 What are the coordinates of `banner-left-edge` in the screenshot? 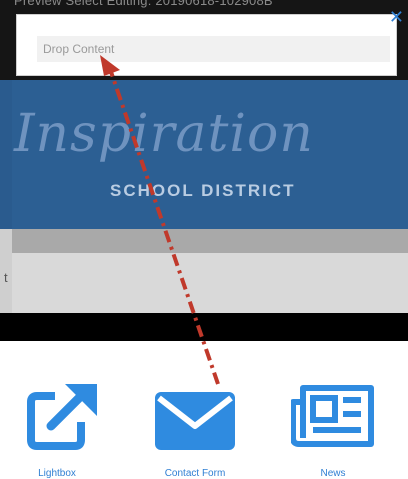 It's located at (6, 154).